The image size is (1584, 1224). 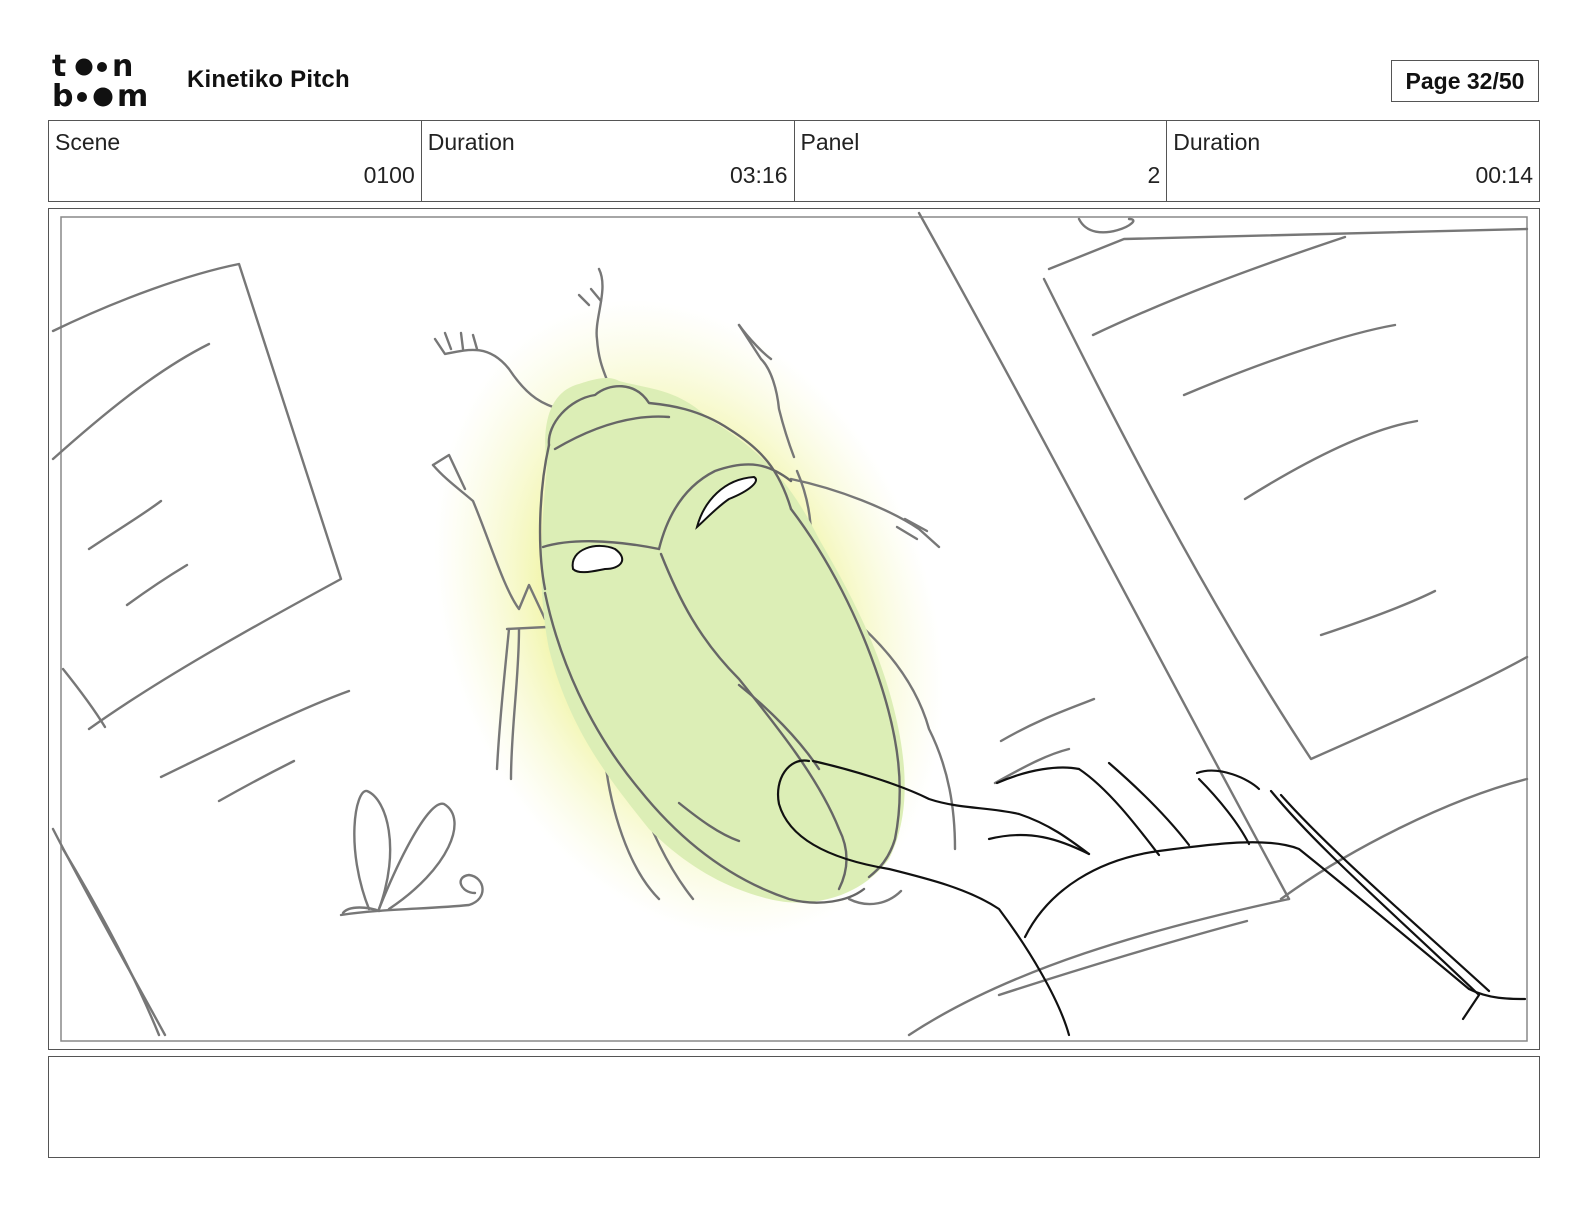 I want to click on project-title: Kinetiko Pitch, so click(x=268, y=79).